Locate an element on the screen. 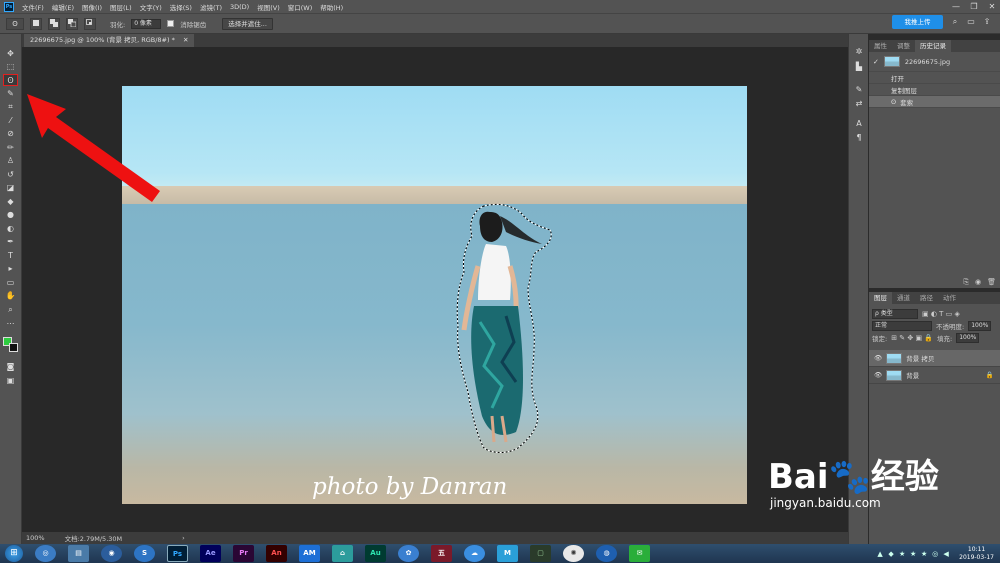 The image size is (1000, 563). path-select-icon: ▸ is located at coordinates (10, 269).